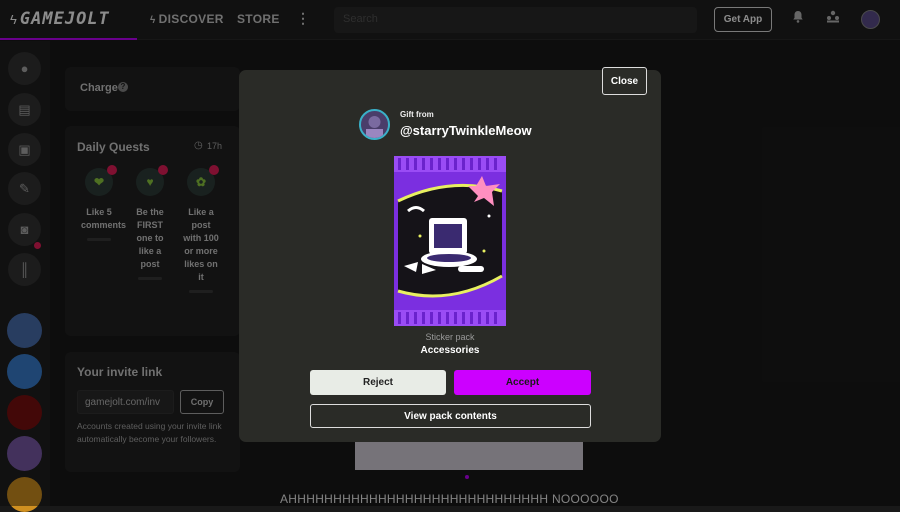  What do you see at coordinates (374, 124) in the screenshot?
I see `sender-avatar` at bounding box center [374, 124].